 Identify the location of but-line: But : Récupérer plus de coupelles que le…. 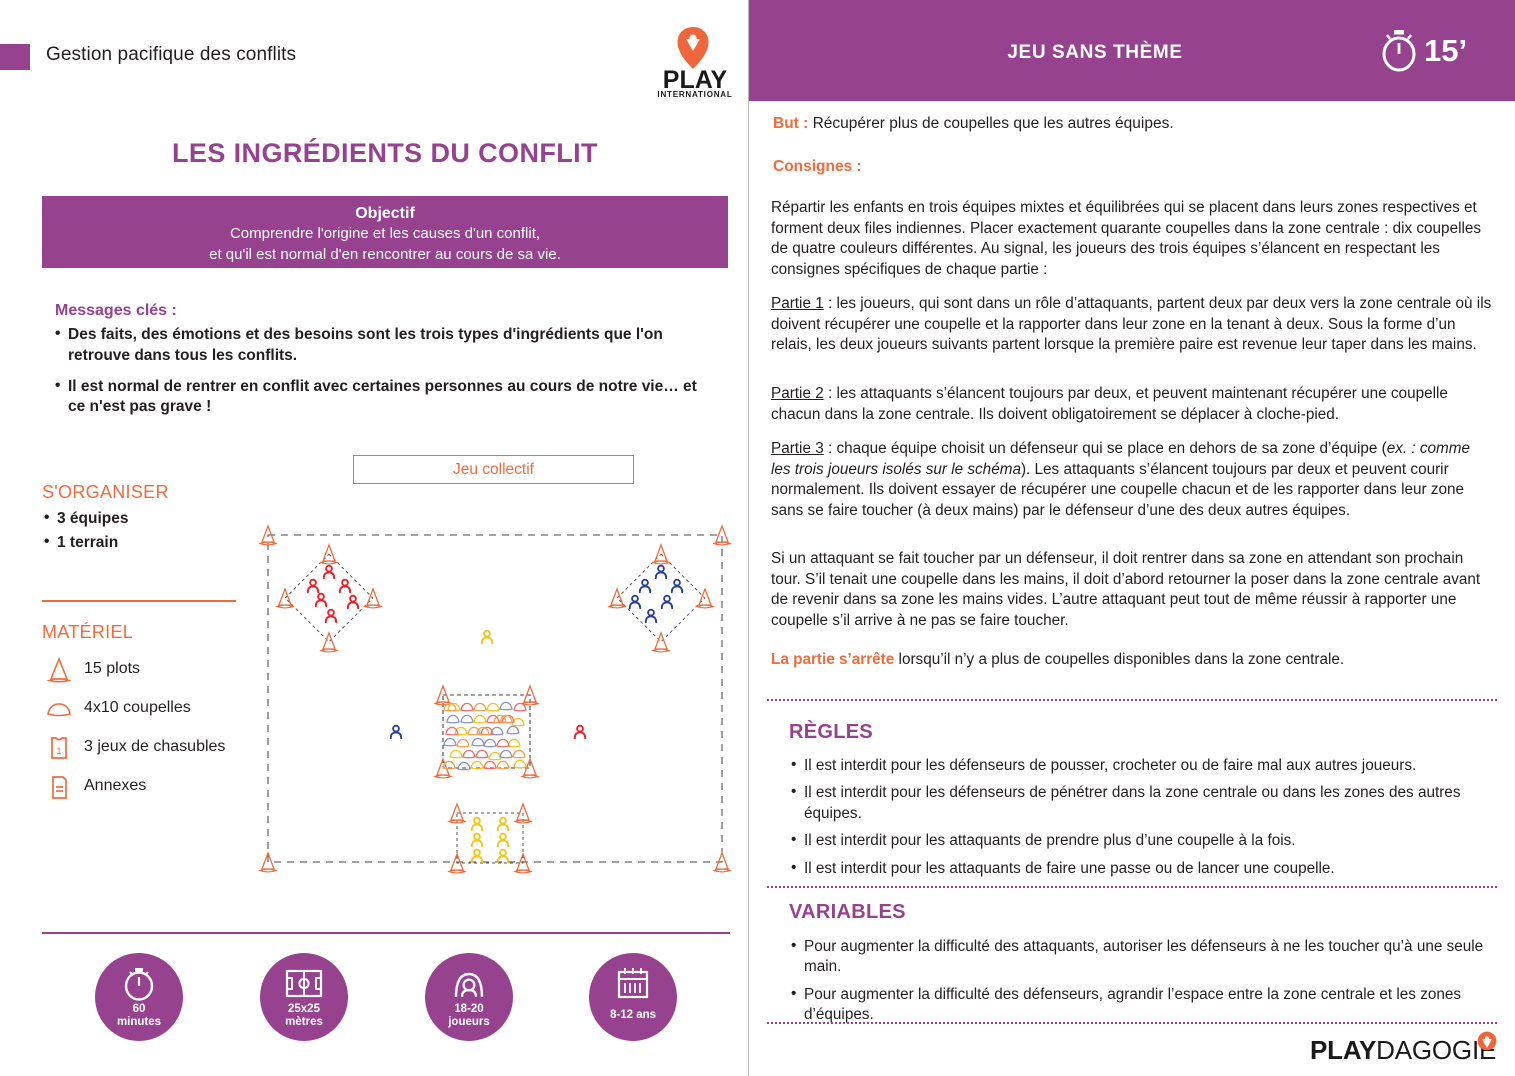
(1132, 124).